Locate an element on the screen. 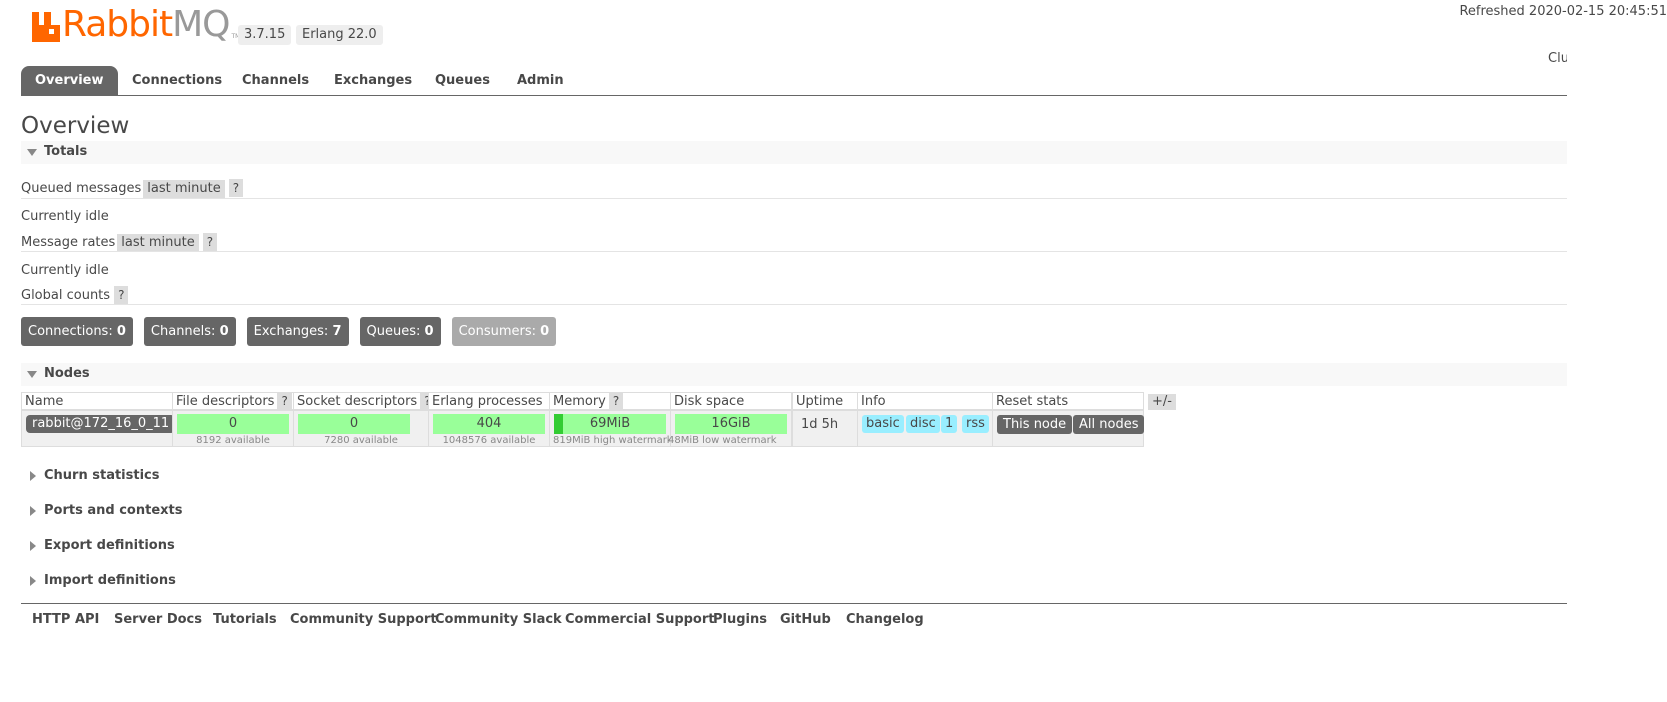 The image size is (1667, 702). export-definitions-section: Export definitions is located at coordinates (221, 546).